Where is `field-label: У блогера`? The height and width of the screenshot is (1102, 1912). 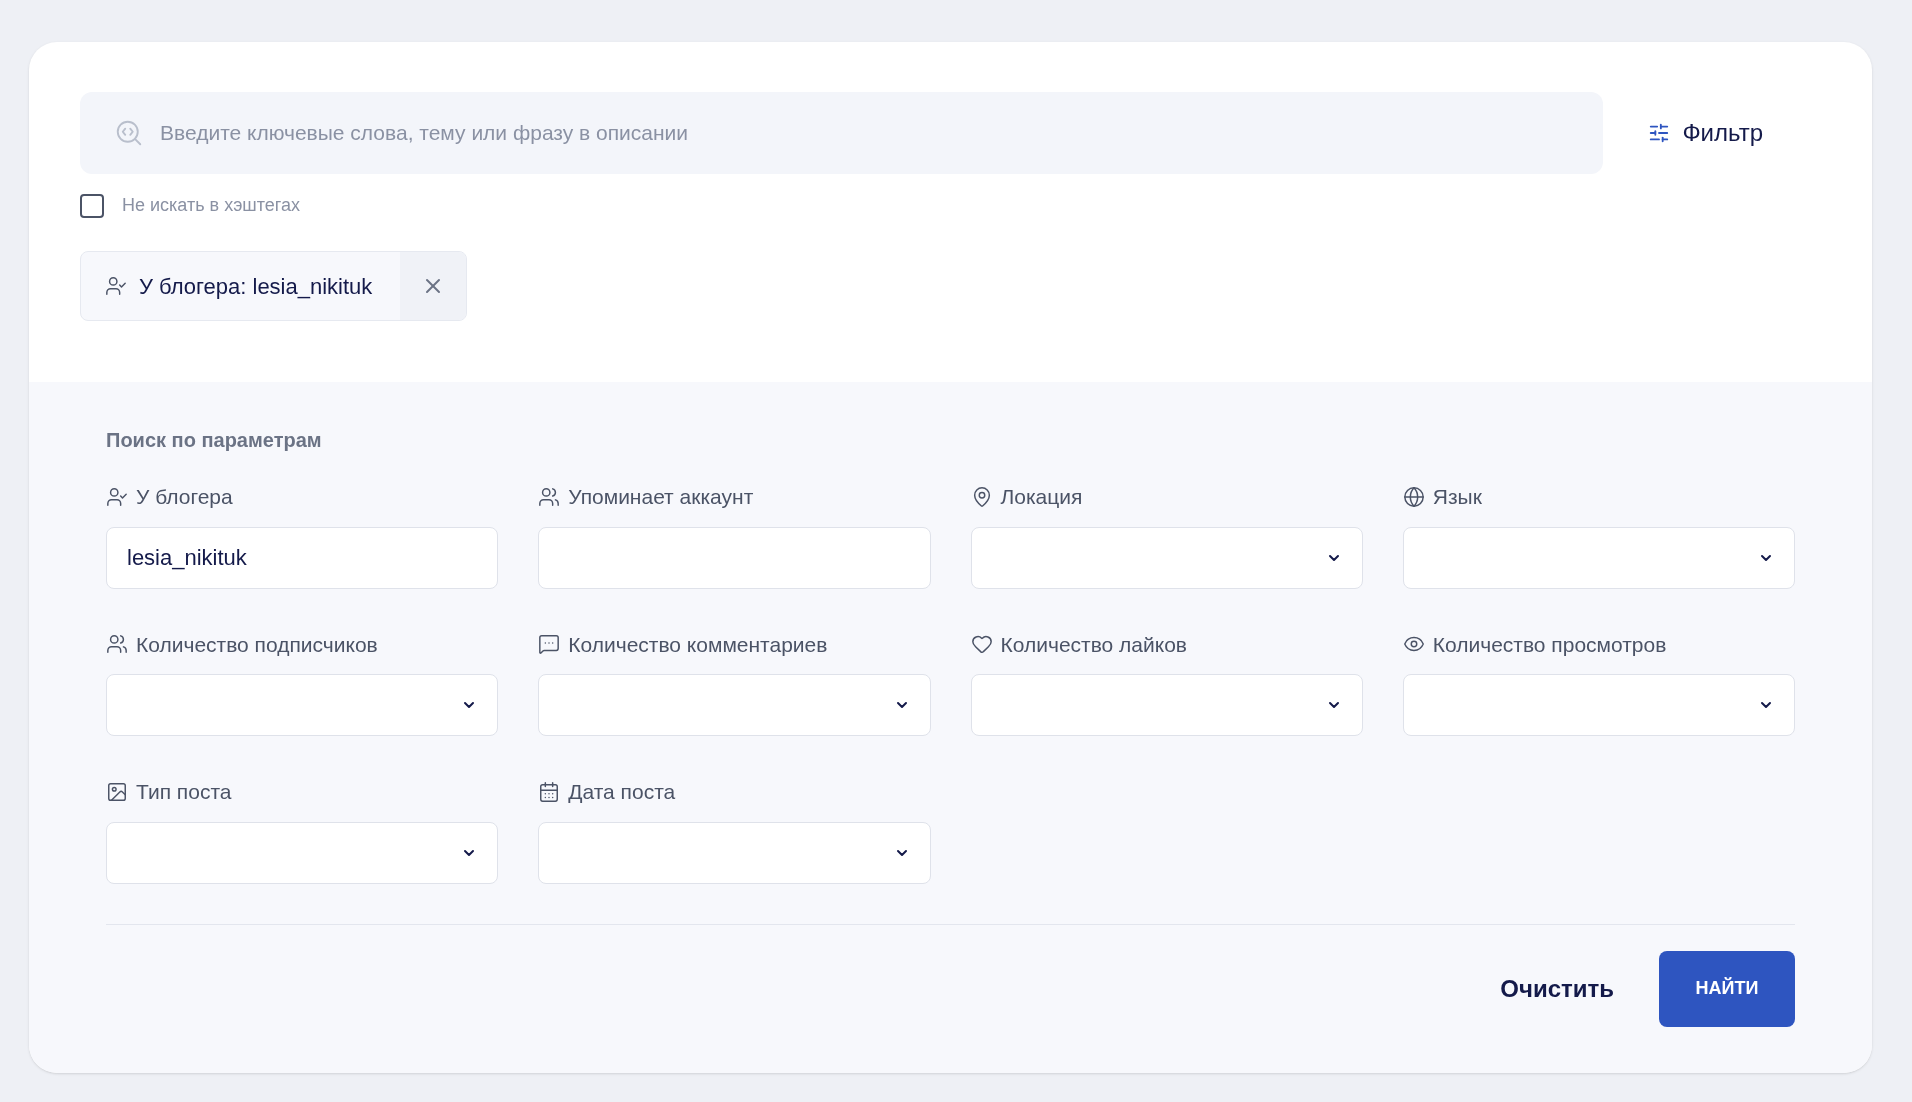
field-label: У блогера is located at coordinates (184, 497).